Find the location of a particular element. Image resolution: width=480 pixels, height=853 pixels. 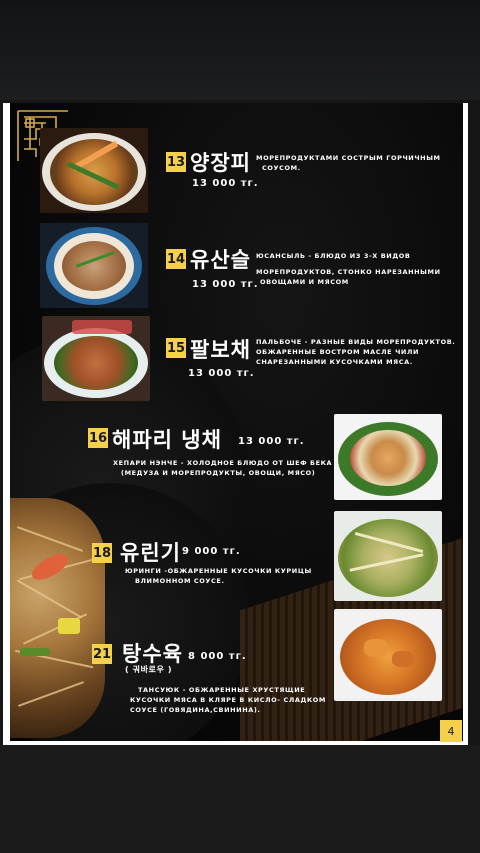

item-number-badge: 16 is located at coordinates (98, 438).